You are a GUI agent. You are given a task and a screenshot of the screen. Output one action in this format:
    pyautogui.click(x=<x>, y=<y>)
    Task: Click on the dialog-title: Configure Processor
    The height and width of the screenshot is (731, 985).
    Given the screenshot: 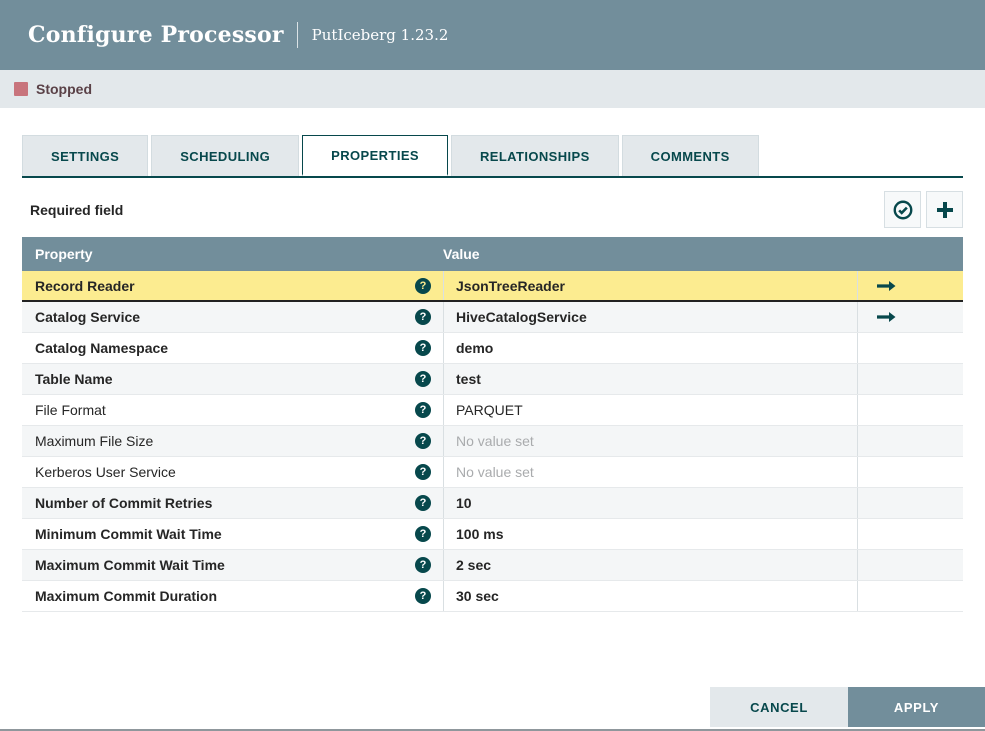 What is the action you would take?
    pyautogui.click(x=156, y=35)
    